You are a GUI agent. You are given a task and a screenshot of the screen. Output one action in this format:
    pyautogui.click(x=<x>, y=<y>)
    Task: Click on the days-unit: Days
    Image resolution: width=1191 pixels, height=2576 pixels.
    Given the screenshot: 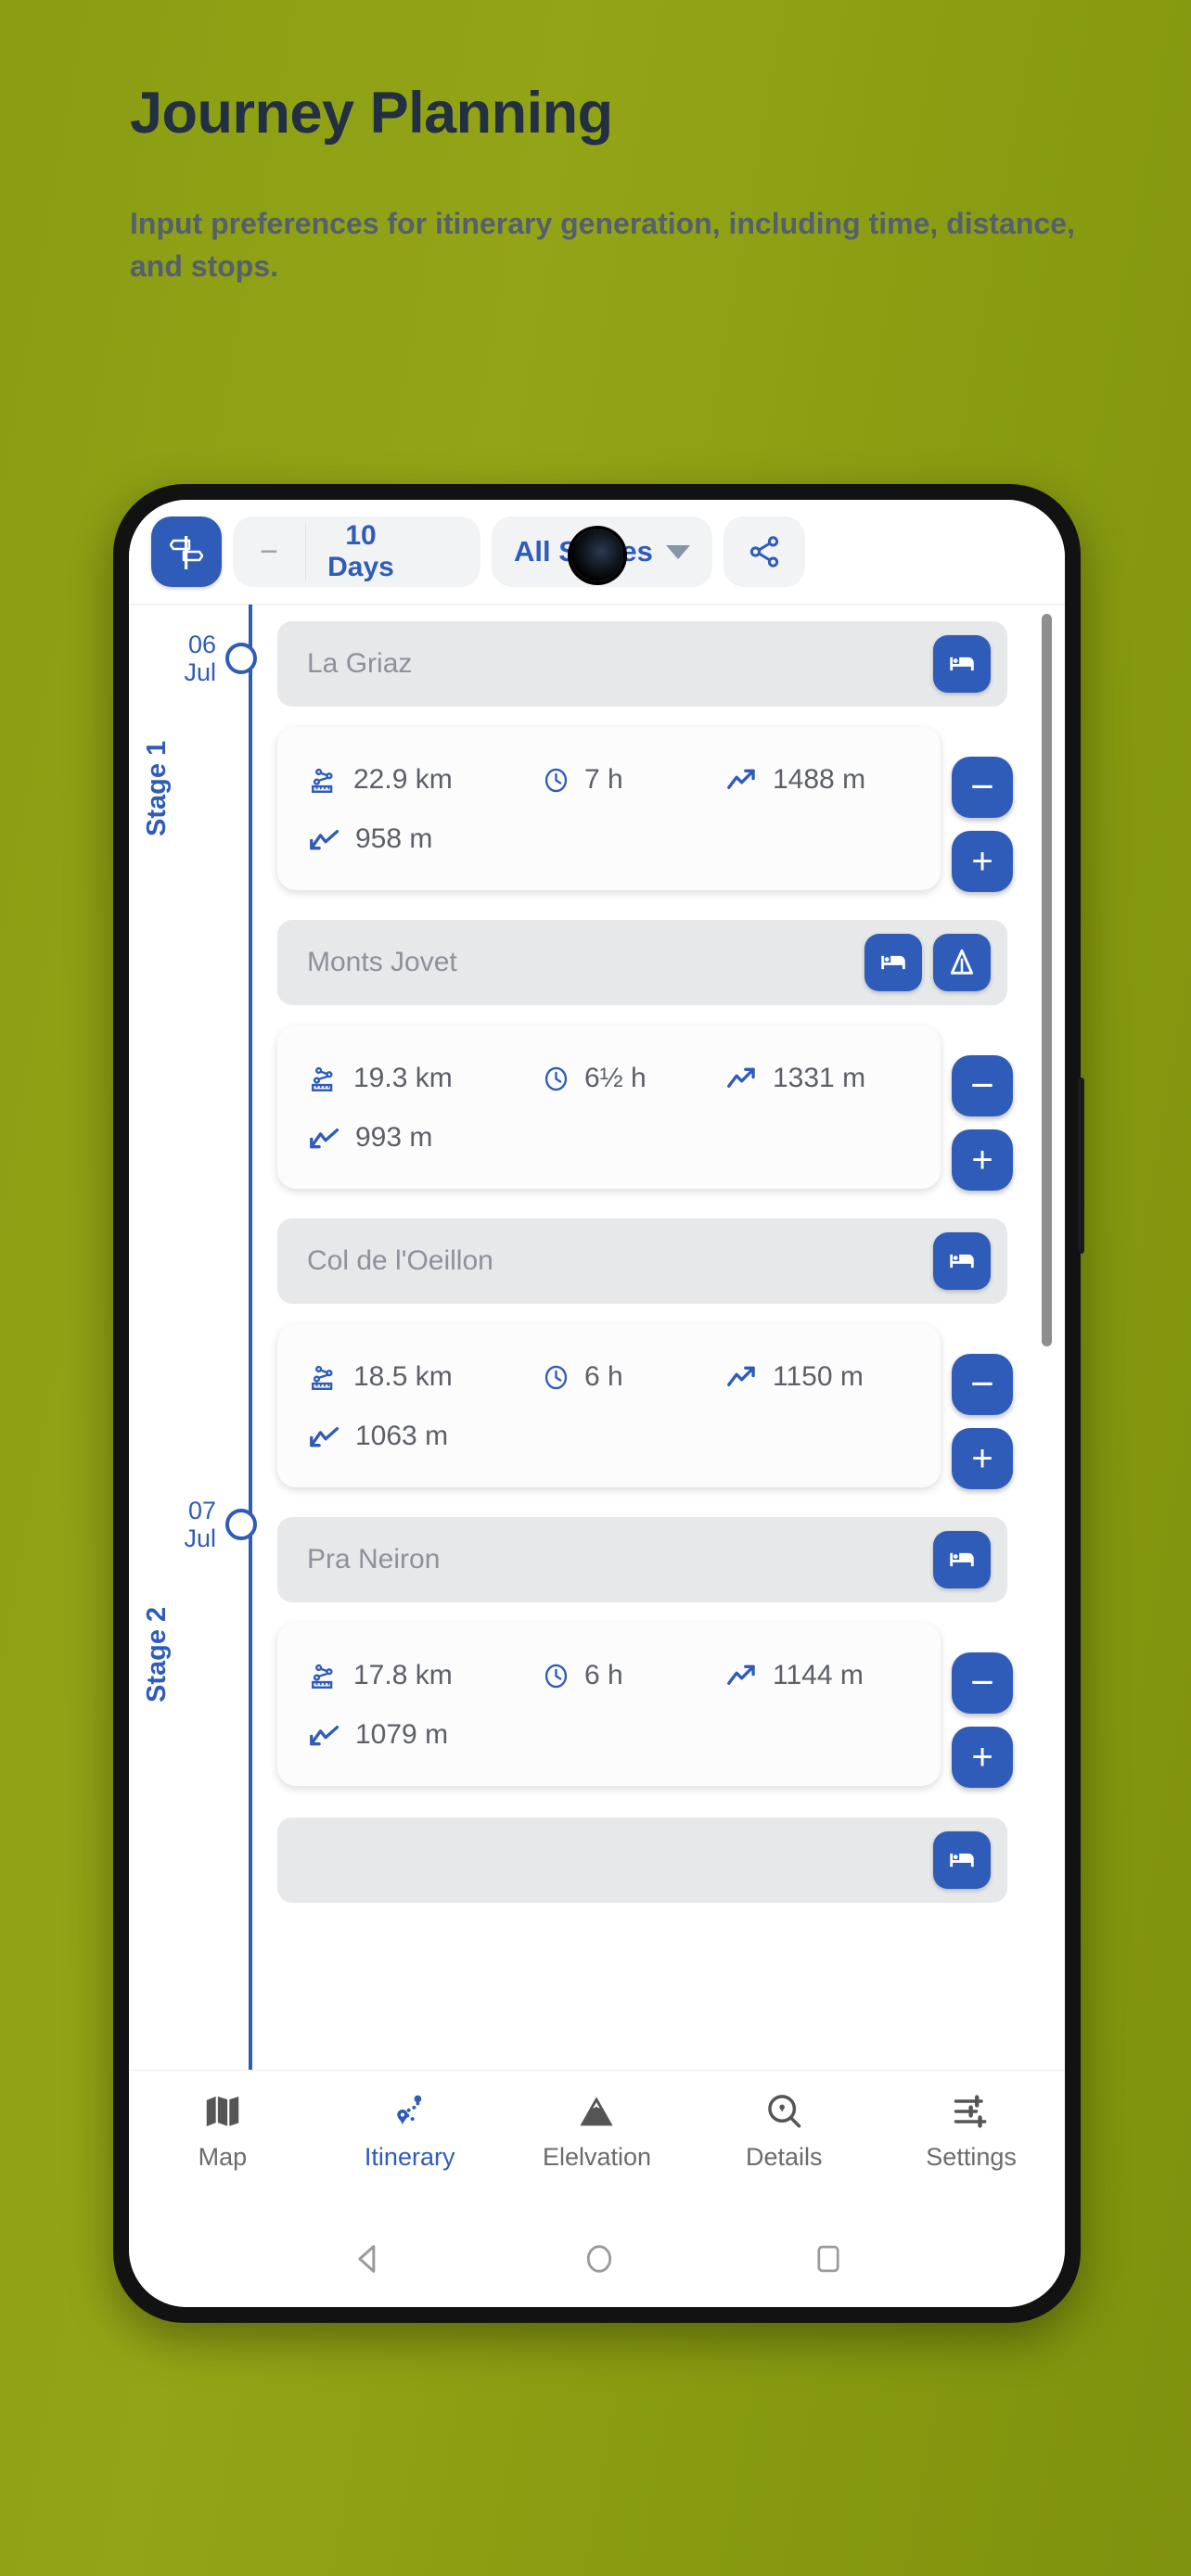 What is the action you would take?
    pyautogui.click(x=360, y=567)
    